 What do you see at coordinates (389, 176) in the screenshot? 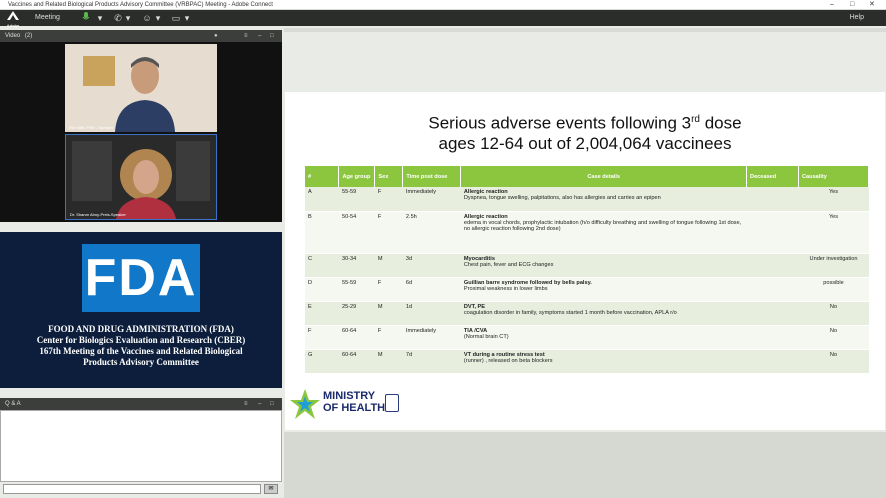
I see `column-header: Sex` at bounding box center [389, 176].